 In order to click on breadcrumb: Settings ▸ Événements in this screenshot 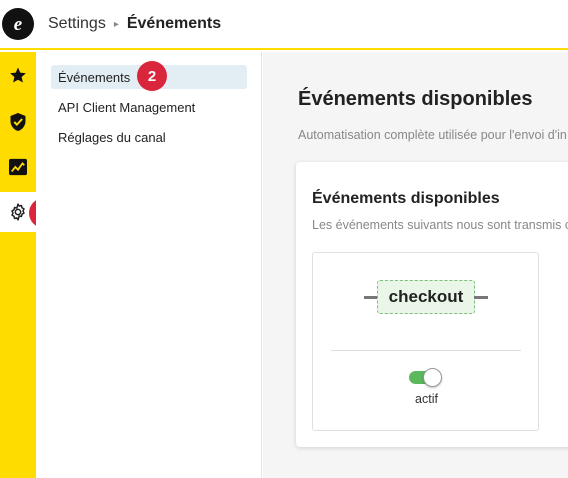, I will do `click(134, 24)`.